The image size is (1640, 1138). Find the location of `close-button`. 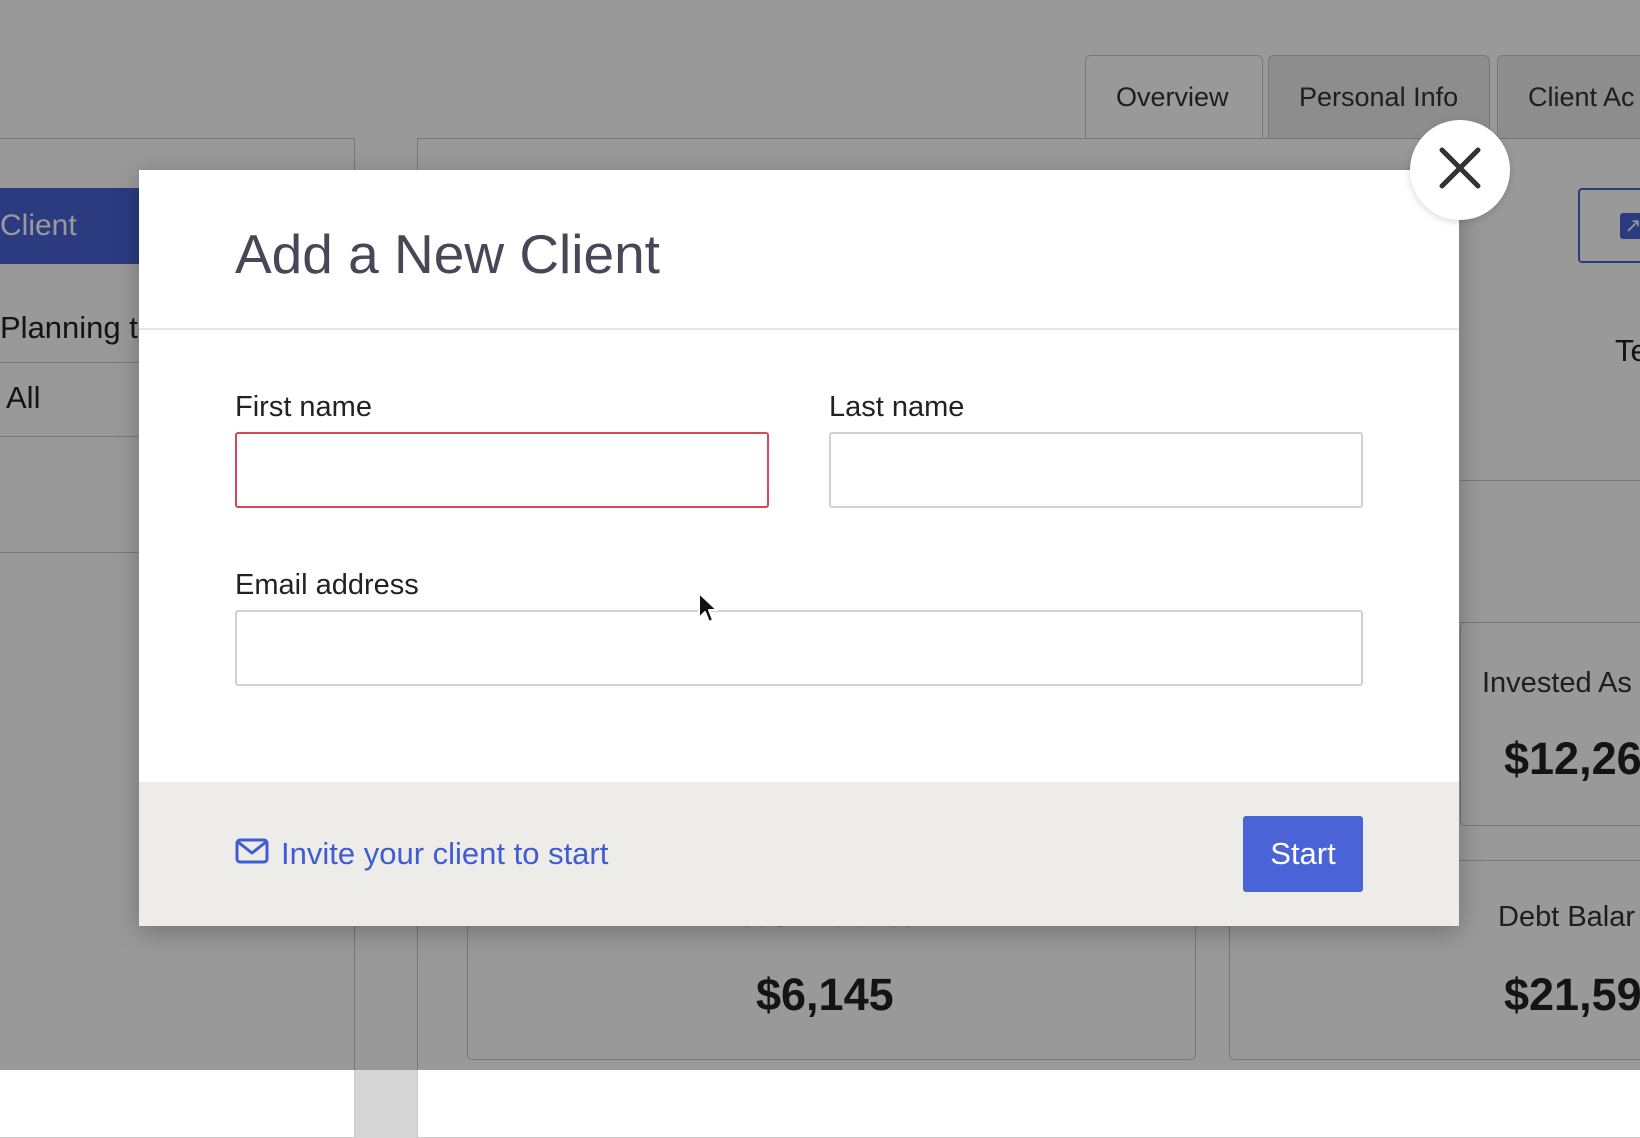

close-button is located at coordinates (1460, 170).